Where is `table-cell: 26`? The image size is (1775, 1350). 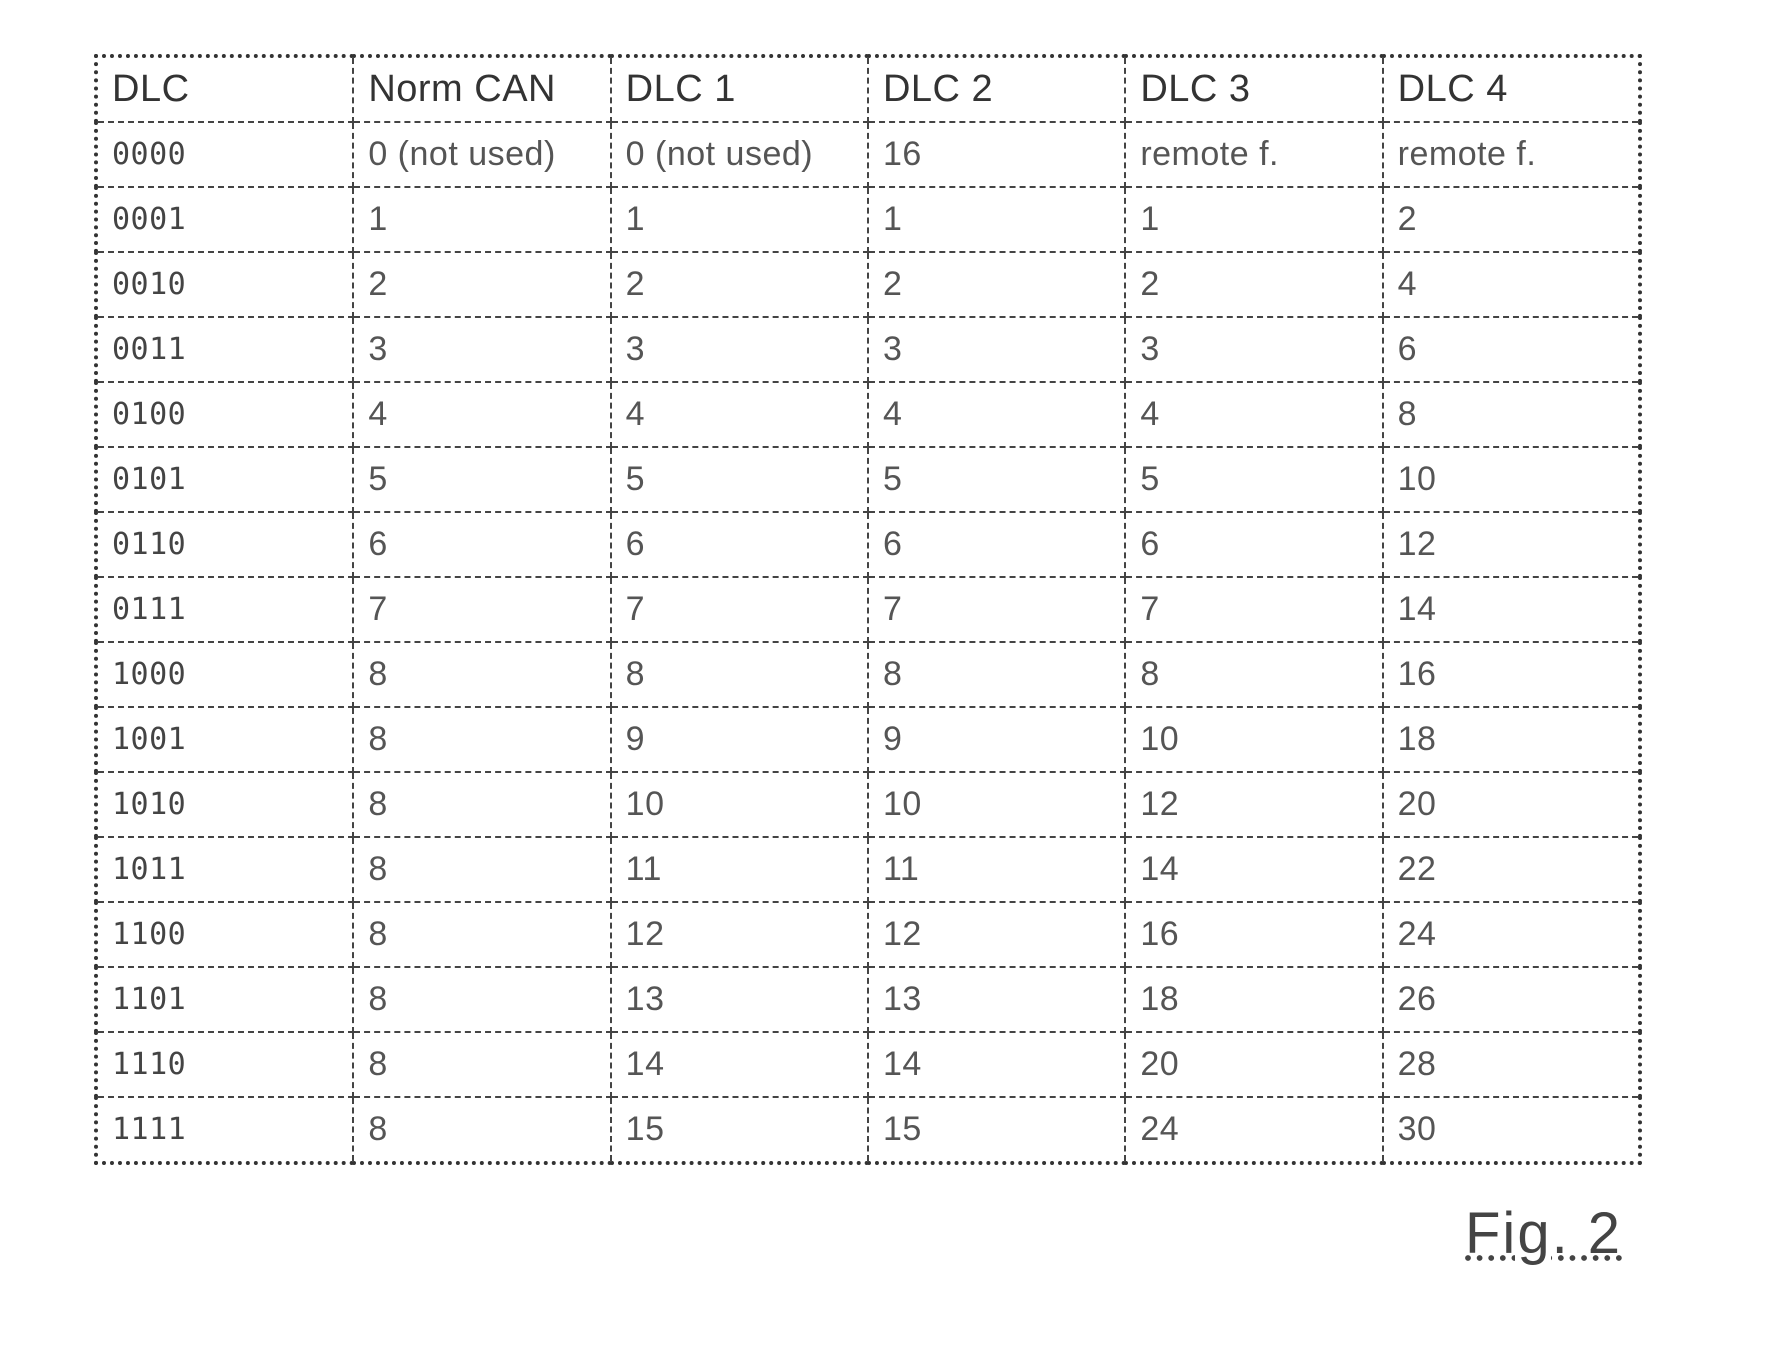
table-cell: 26 is located at coordinates (1511, 999).